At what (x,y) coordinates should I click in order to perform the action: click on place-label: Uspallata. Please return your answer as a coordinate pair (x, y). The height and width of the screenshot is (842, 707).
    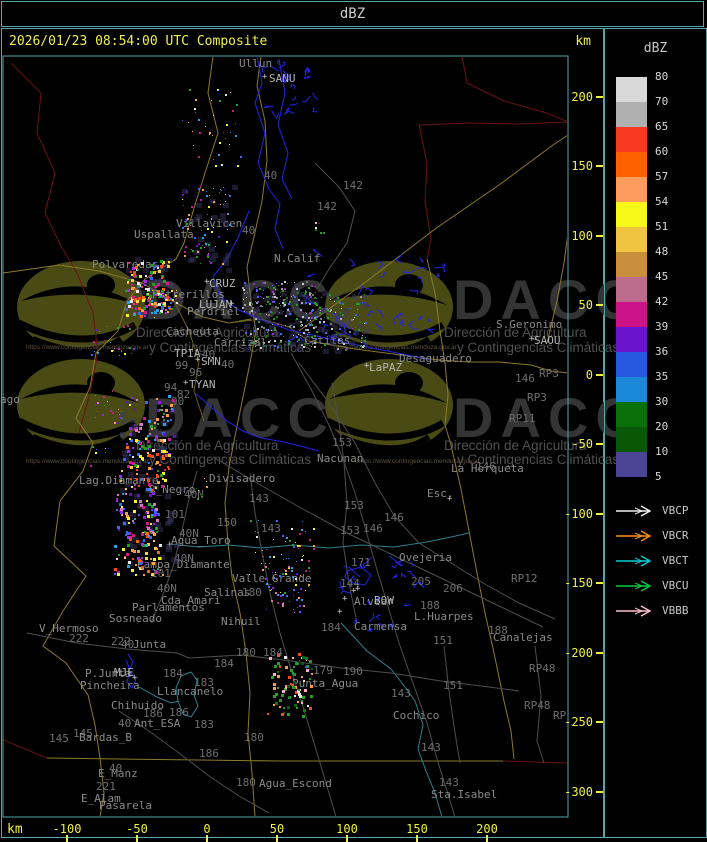
    Looking at the image, I should click on (164, 234).